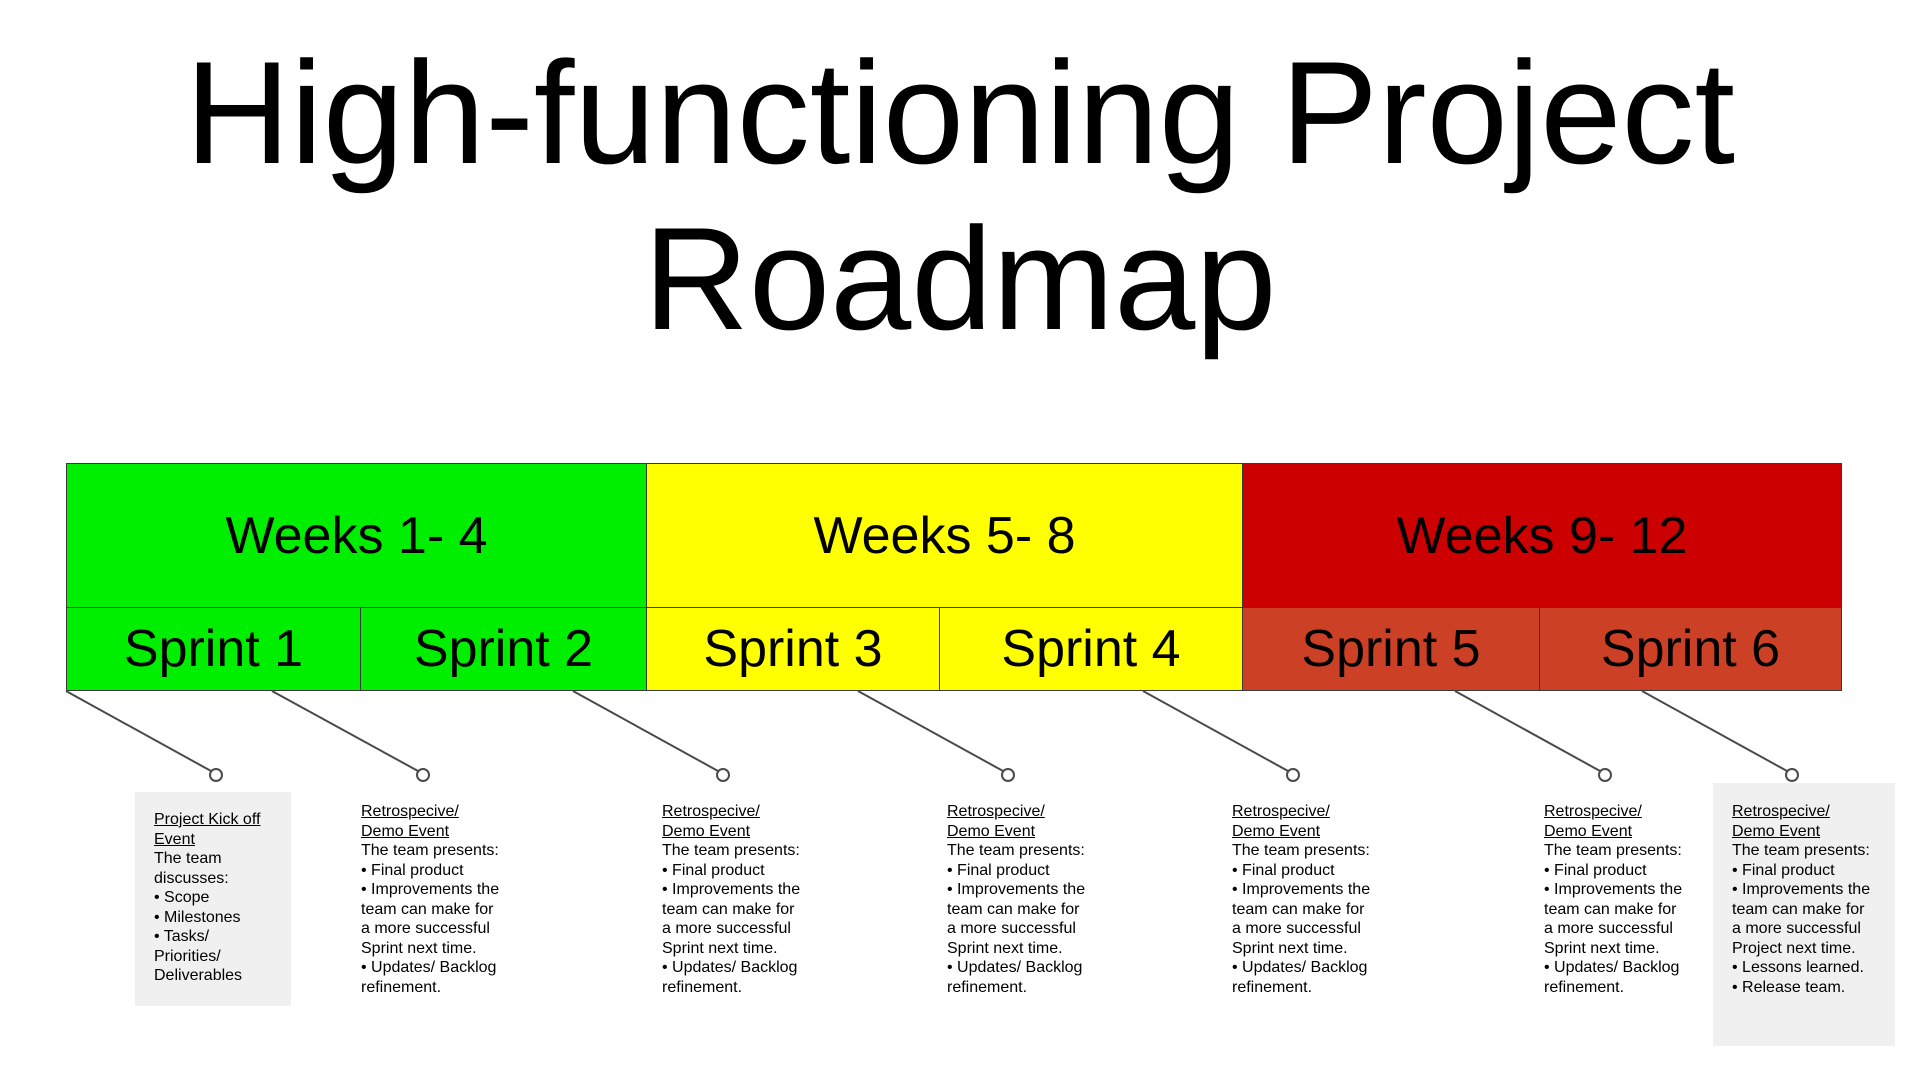  What do you see at coordinates (960, 278) in the screenshot?
I see `title-line-2: Roadmap` at bounding box center [960, 278].